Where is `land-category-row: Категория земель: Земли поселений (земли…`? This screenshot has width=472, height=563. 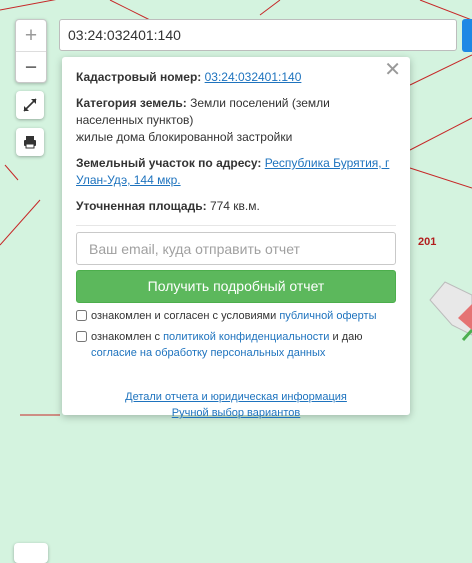 land-category-row: Категория земель: Земли поселений (земли… is located at coordinates (236, 120).